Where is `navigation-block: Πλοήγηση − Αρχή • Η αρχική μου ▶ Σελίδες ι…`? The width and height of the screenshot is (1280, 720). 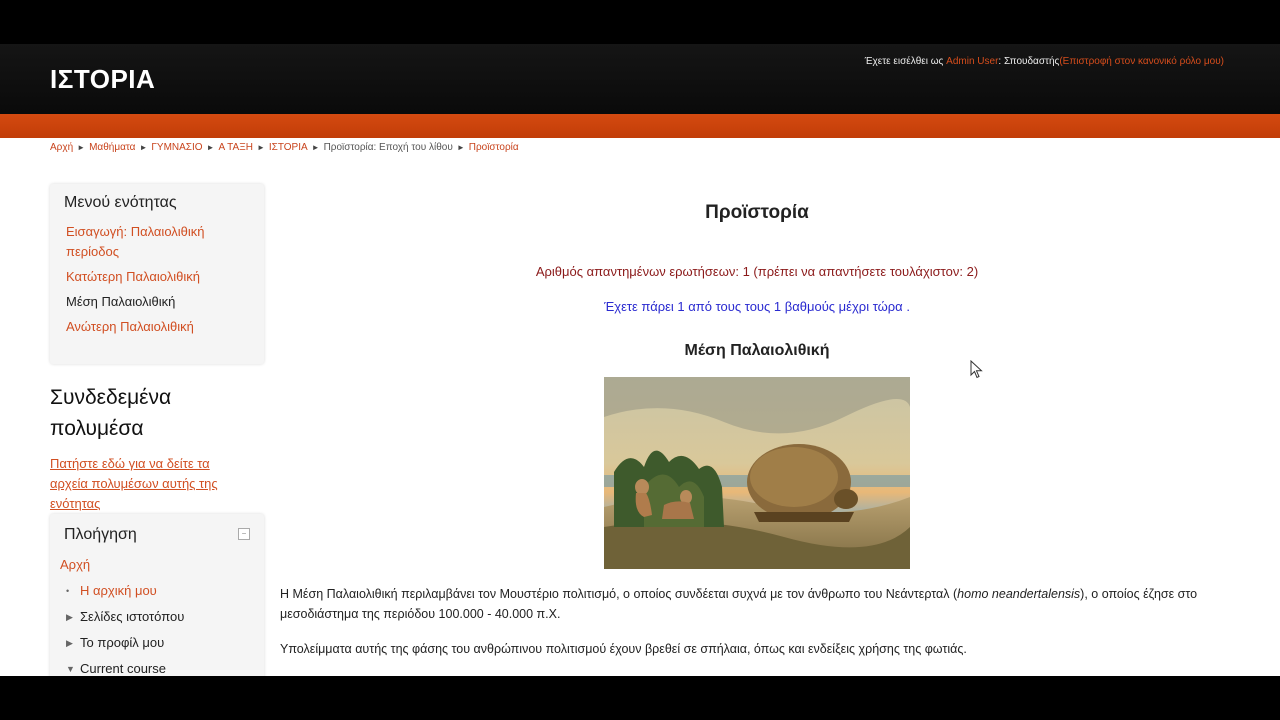 navigation-block: Πλοήγηση − Αρχή • Η αρχική μου ▶ Σελίδες ι… is located at coordinates (157, 595).